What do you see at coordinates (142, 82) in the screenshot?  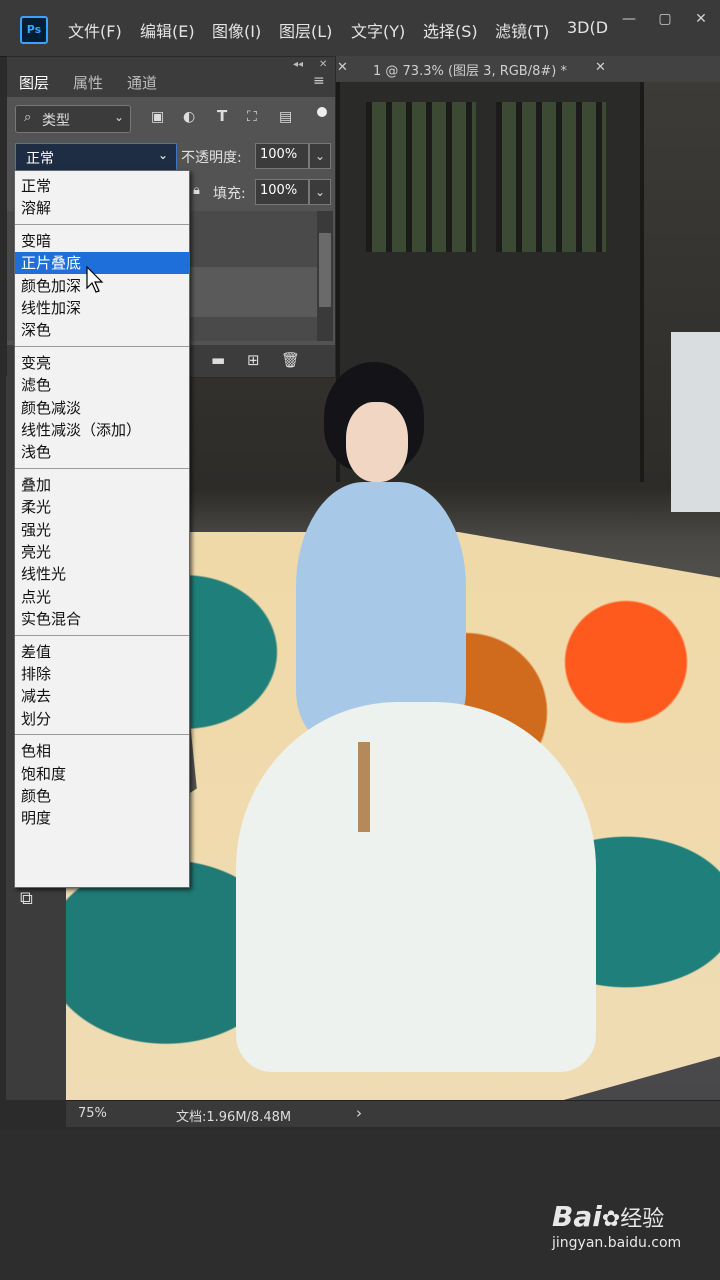 I see `tab-channels: 通道` at bounding box center [142, 82].